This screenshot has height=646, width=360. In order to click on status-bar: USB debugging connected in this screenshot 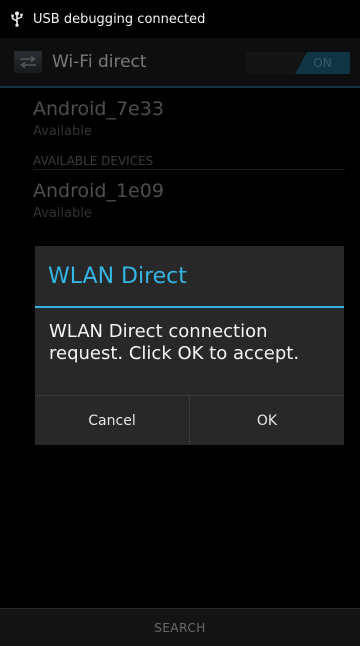, I will do `click(180, 19)`.